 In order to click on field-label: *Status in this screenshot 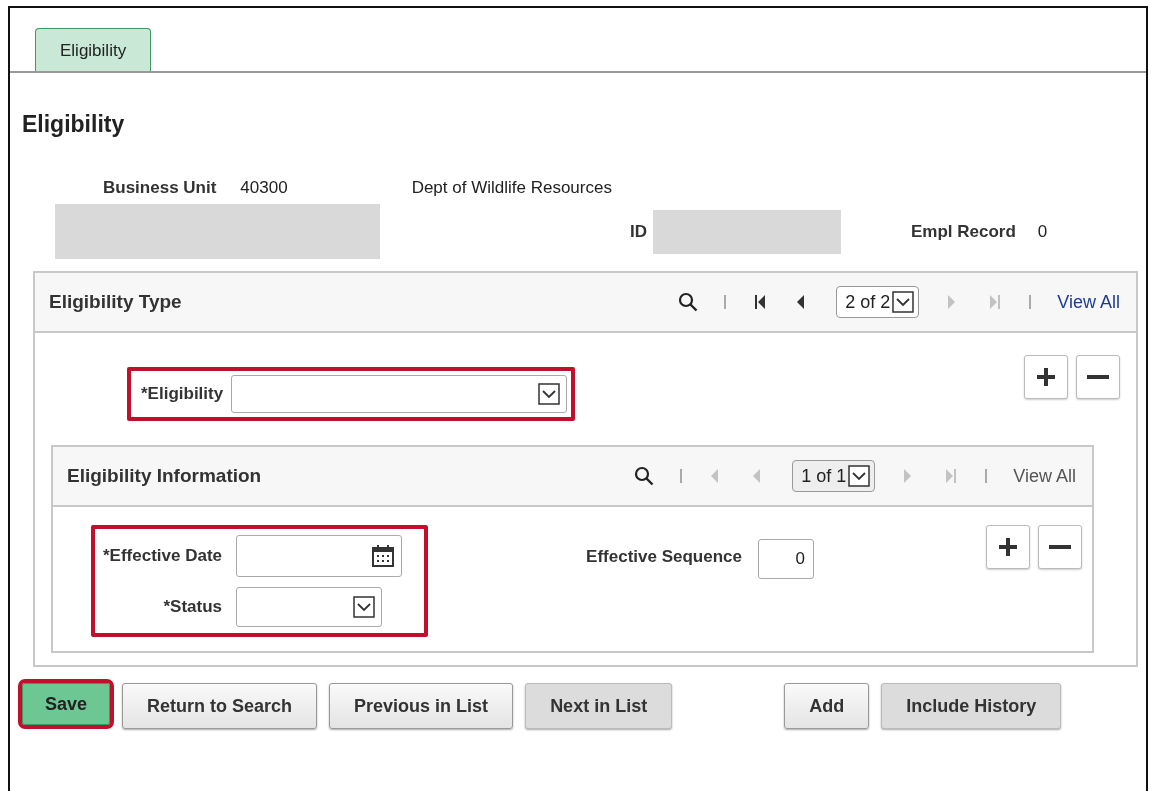, I will do `click(192, 607)`.